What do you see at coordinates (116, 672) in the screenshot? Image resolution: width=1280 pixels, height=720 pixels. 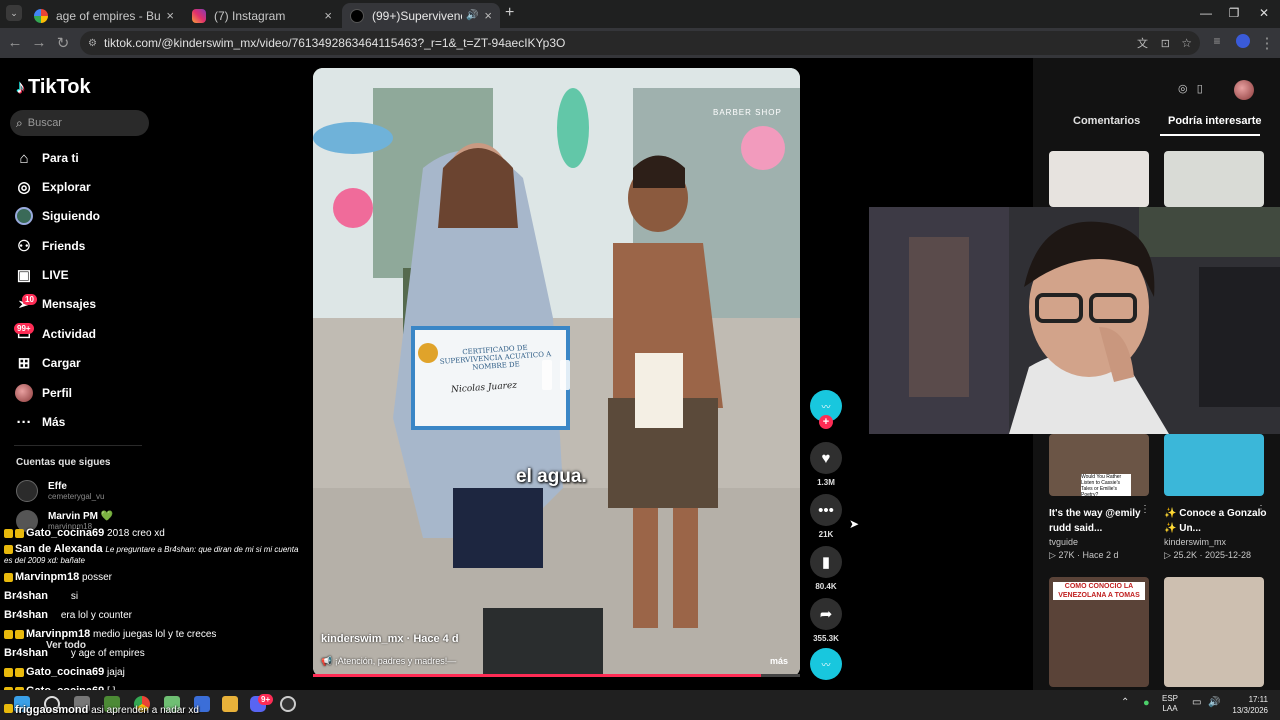 I see `chat-text: jajaj` at bounding box center [116, 672].